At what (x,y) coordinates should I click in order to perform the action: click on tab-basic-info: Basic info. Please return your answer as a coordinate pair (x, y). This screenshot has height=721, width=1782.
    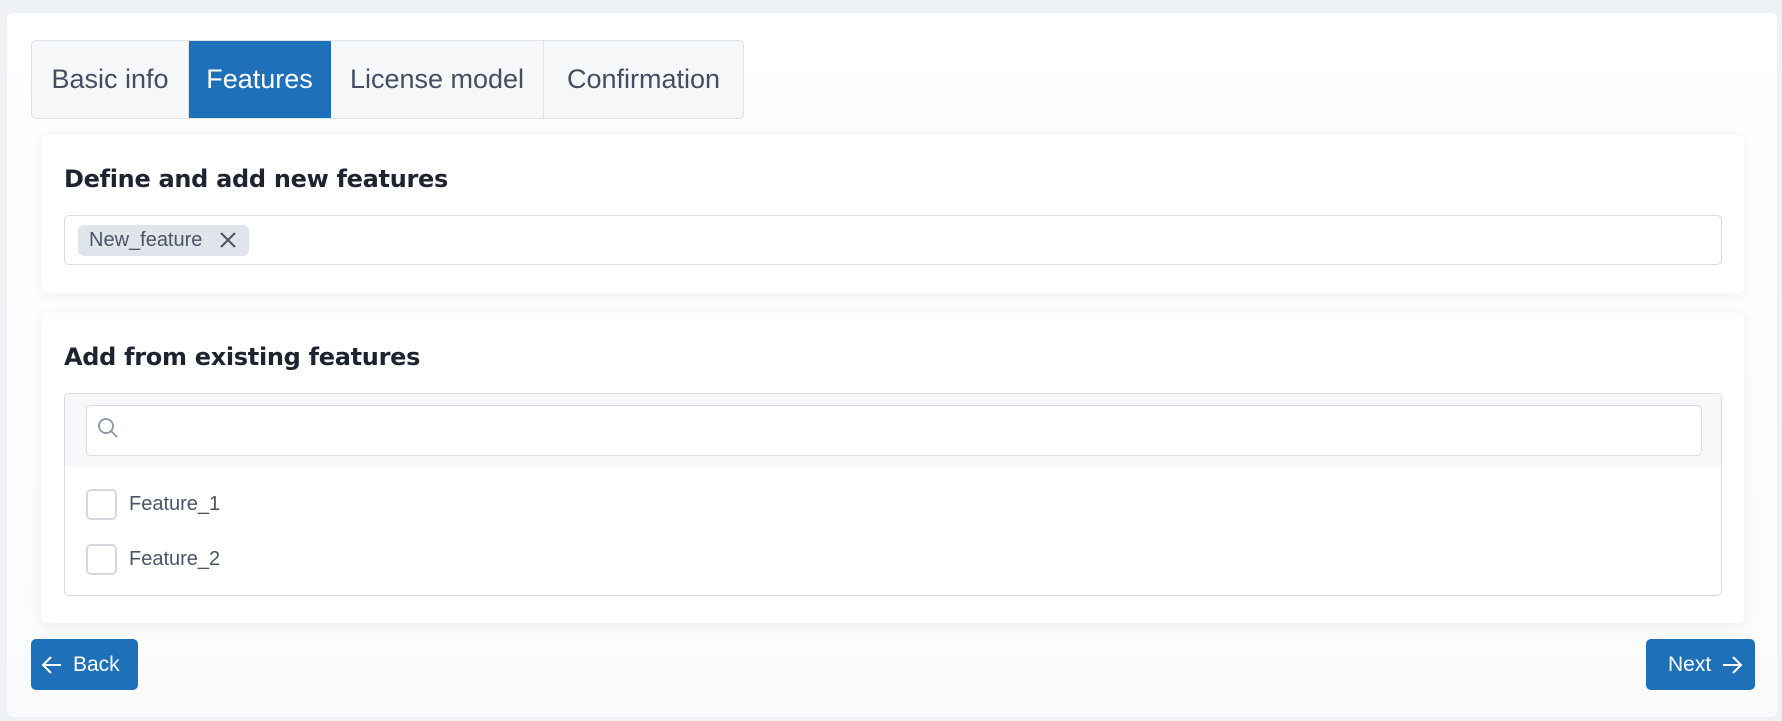
    Looking at the image, I should click on (110, 79).